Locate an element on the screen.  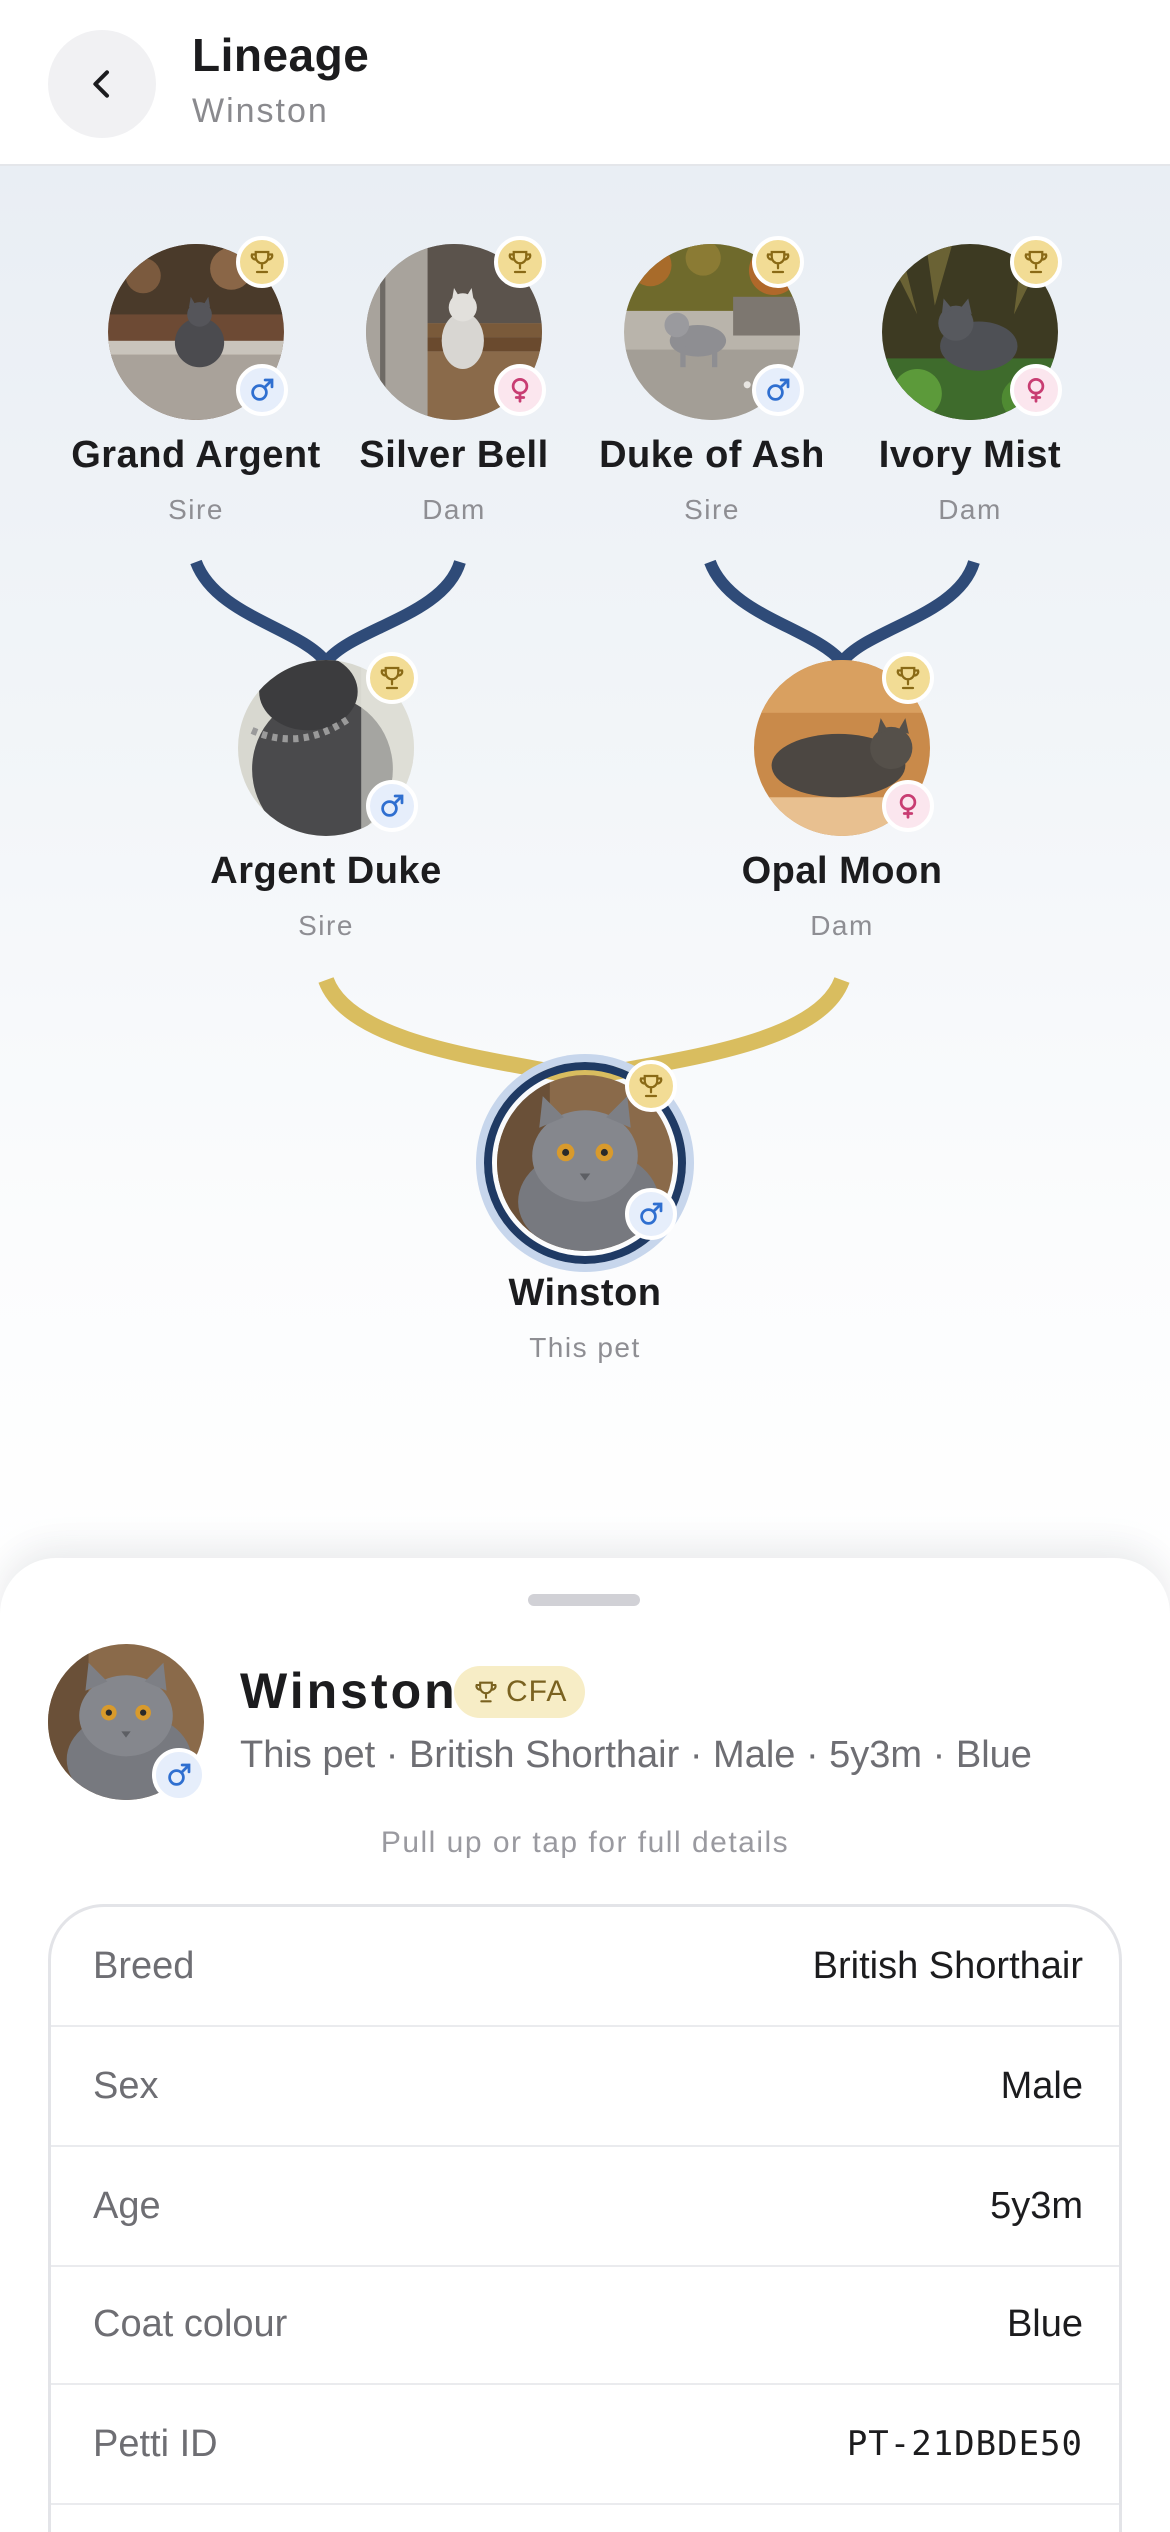
tree-node-duke-of-ash: Duke of Ash Sire is located at coordinates (712, 380).